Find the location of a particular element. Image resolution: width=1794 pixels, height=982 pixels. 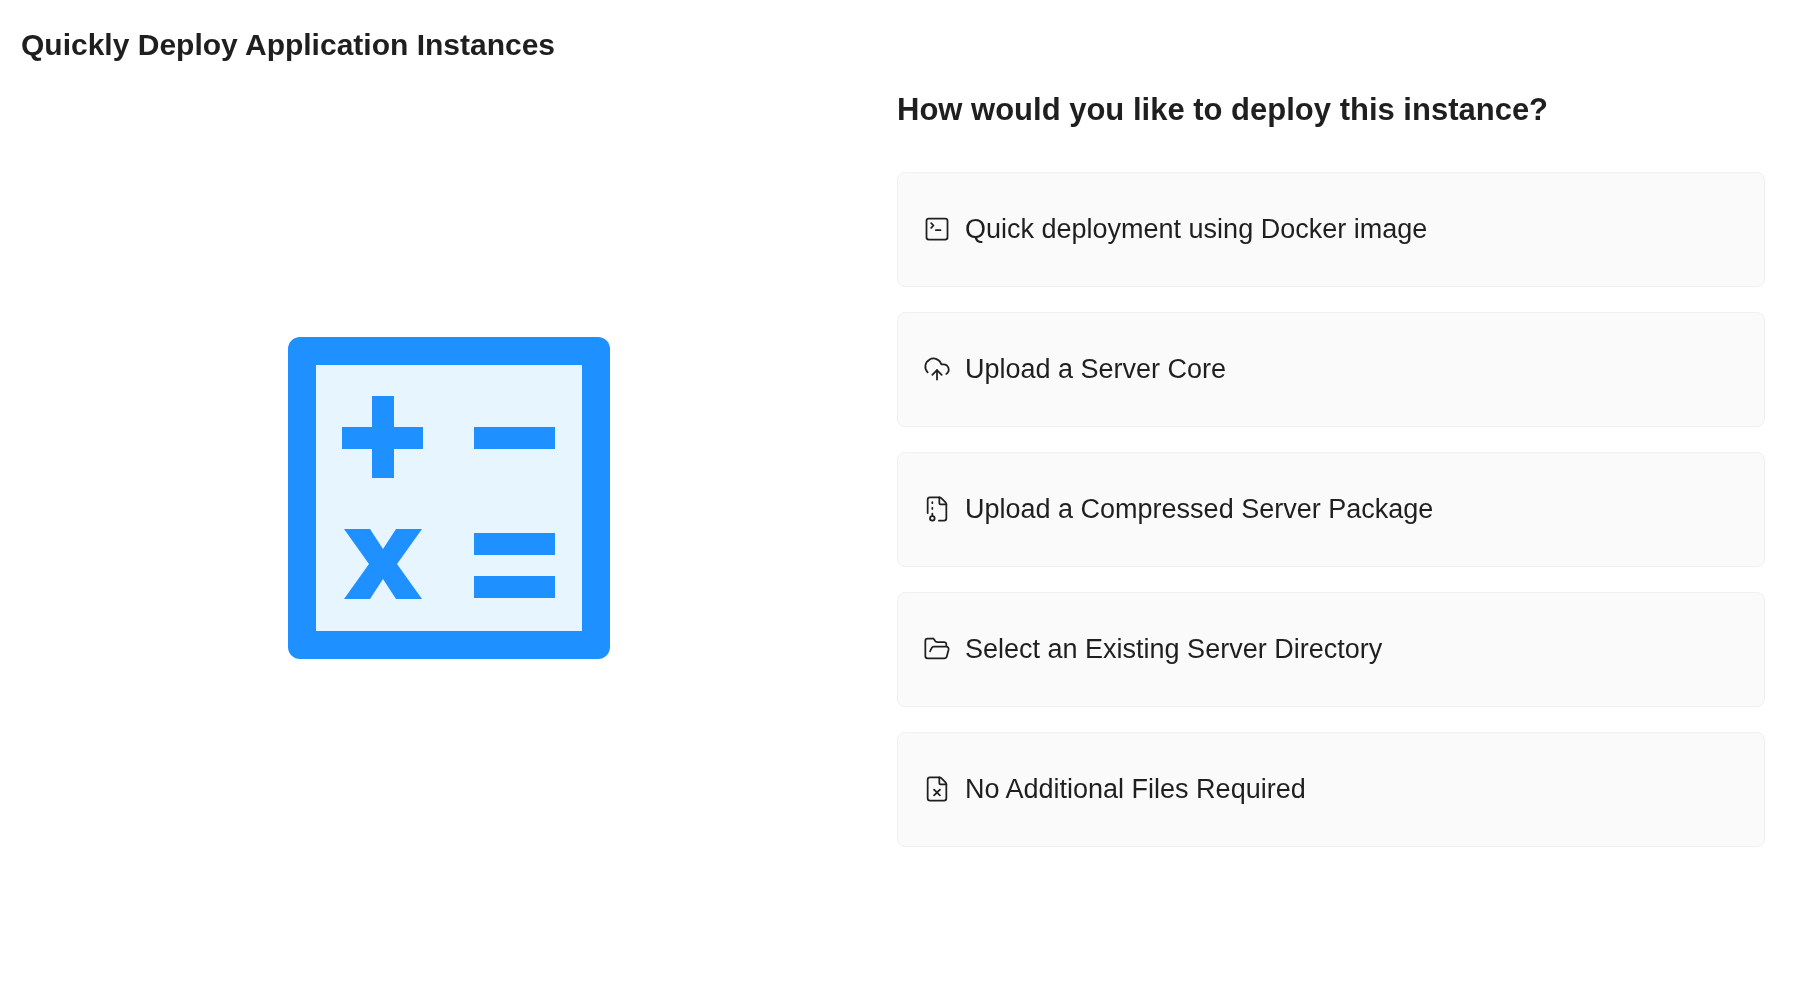

terminal-icon is located at coordinates (937, 229).